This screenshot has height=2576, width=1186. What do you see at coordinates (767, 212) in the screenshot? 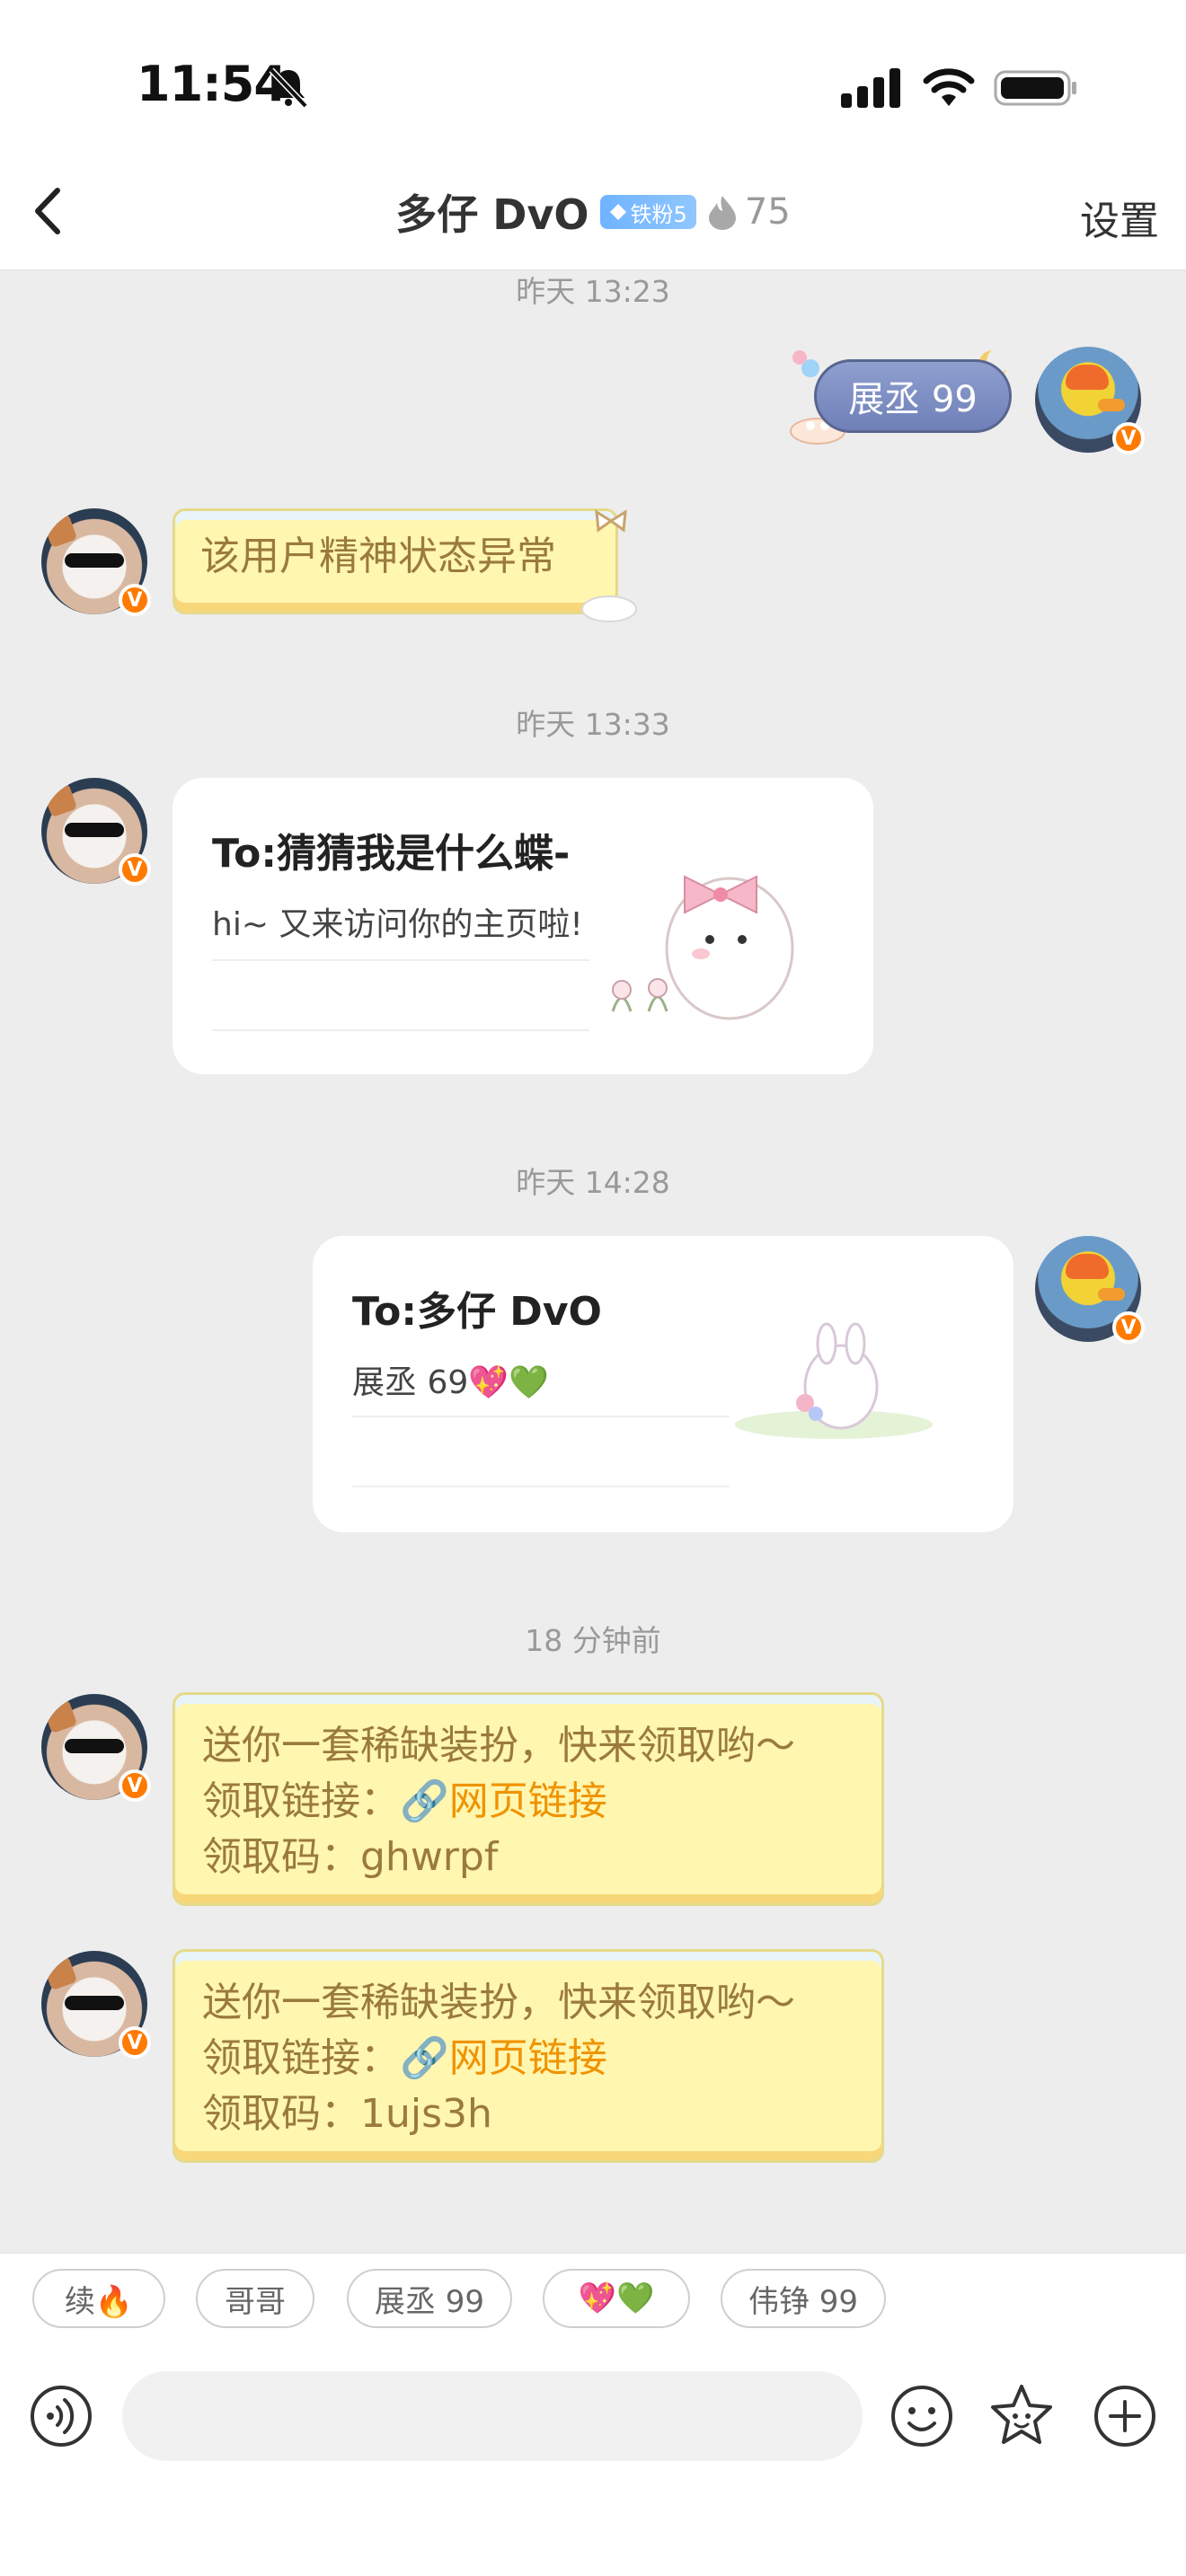
I see `intimacy-value: 75` at bounding box center [767, 212].